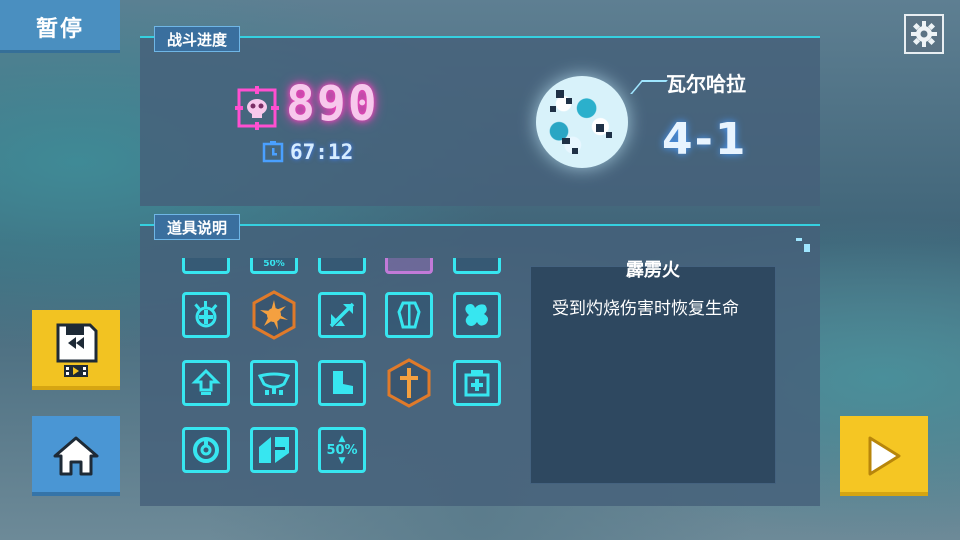 The image size is (960, 540). Describe the element at coordinates (197, 39) in the screenshot. I see `battle-progress-label: 战斗进度` at that location.